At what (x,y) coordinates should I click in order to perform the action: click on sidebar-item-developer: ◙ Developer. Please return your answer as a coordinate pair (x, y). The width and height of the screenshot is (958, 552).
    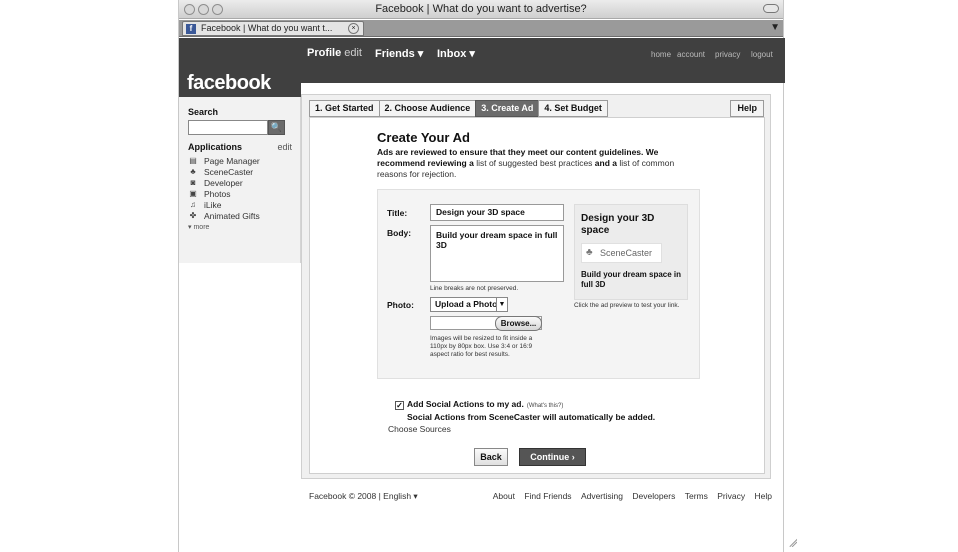
    Looking at the image, I should click on (240, 182).